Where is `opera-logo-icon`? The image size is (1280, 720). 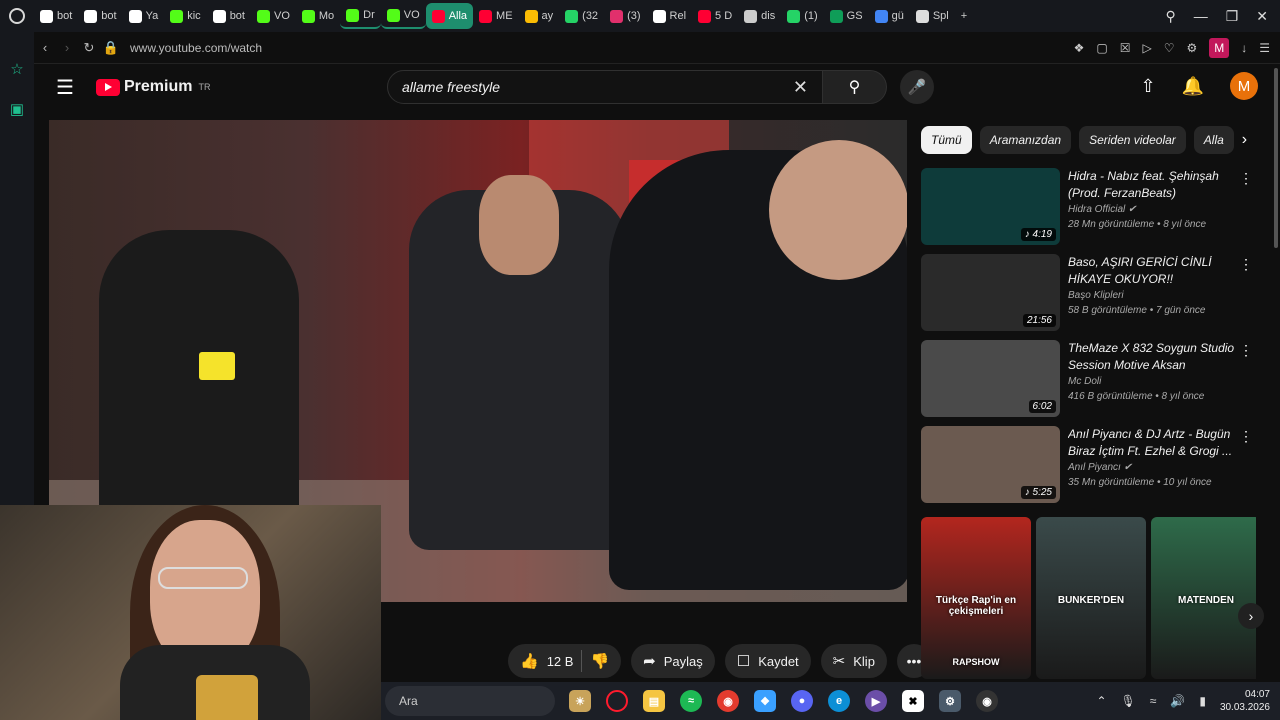 opera-logo-icon is located at coordinates (17, 16).